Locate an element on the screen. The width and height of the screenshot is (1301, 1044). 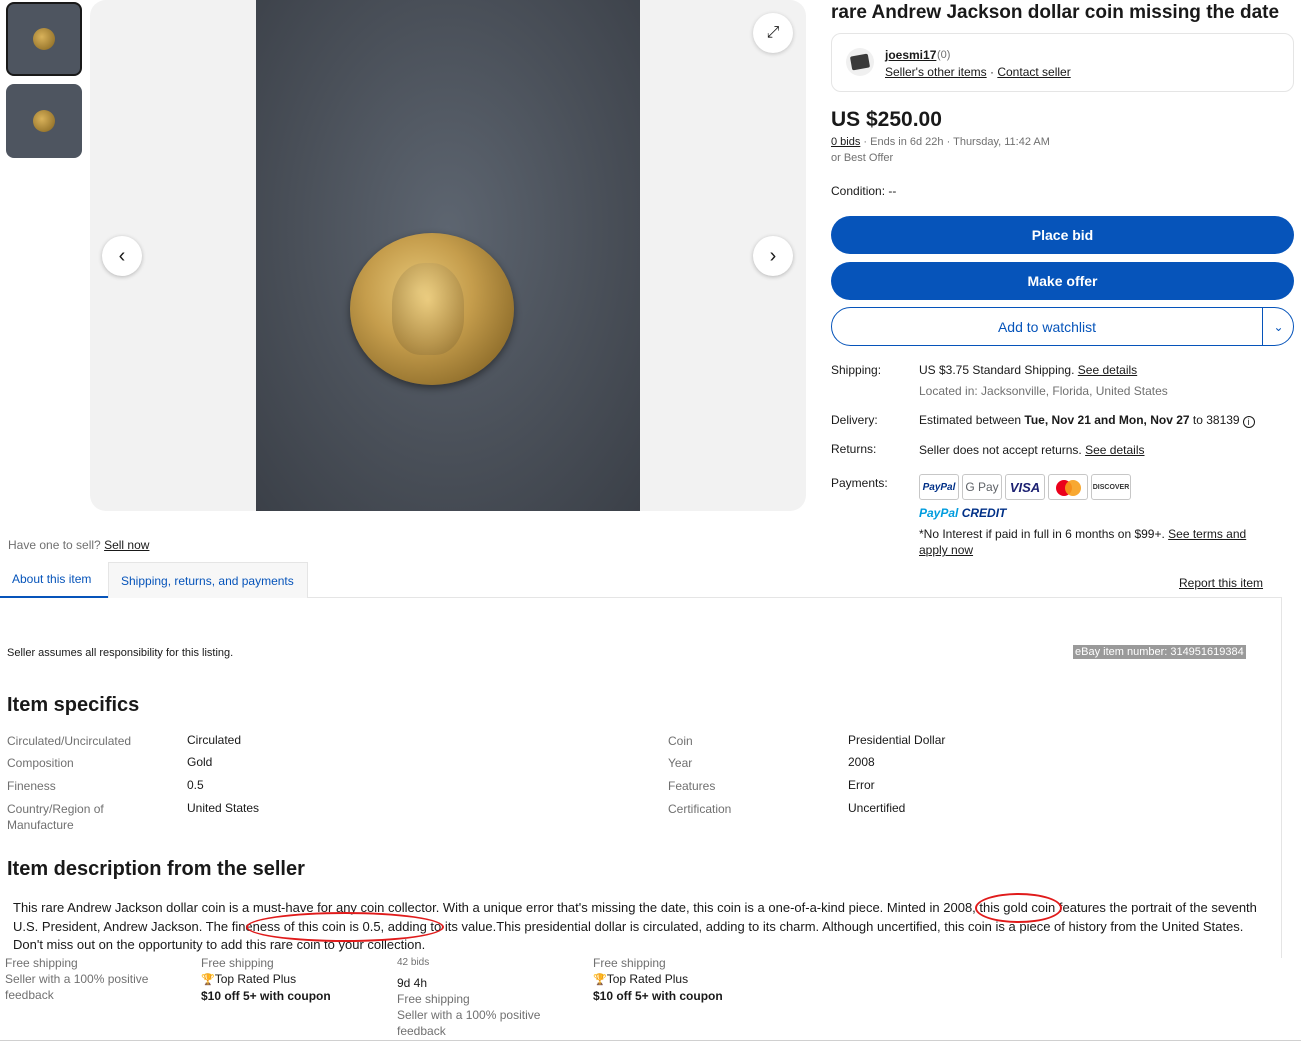
best-offer-text: or Best Offer is located at coordinates (862, 158).